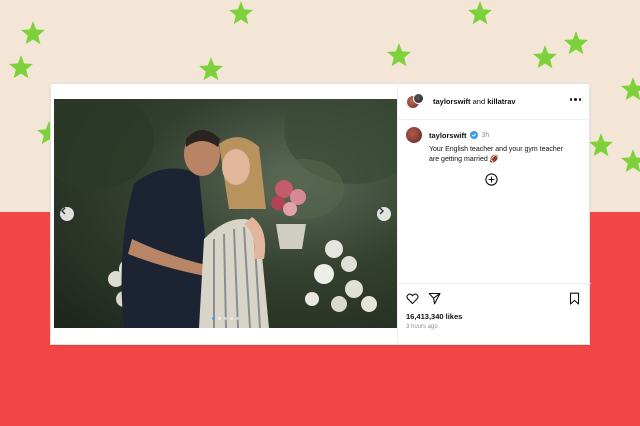  What do you see at coordinates (63, 211) in the screenshot?
I see `chevron-left-icon` at bounding box center [63, 211].